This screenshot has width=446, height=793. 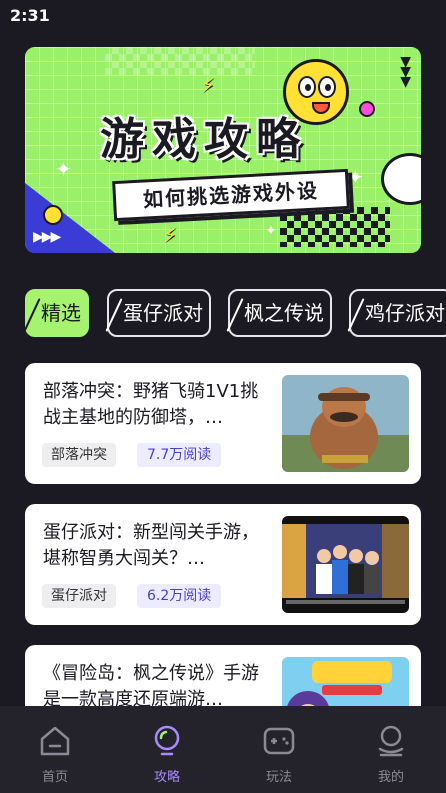 I want to click on bulb-icon, so click(x=167, y=740).